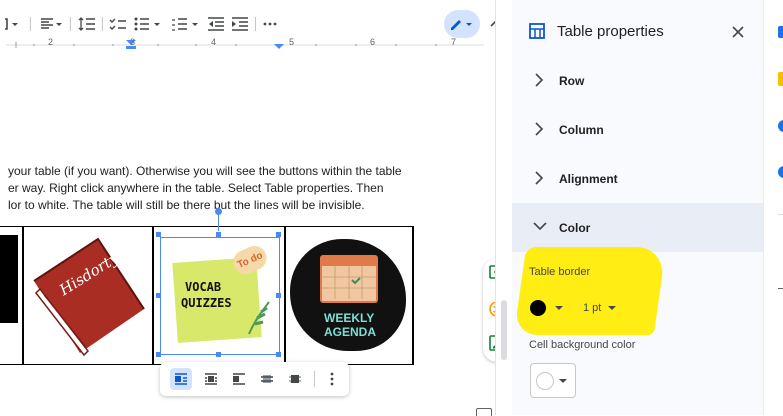 This screenshot has width=783, height=416. I want to click on image-alignment-toolbar, so click(254, 379).